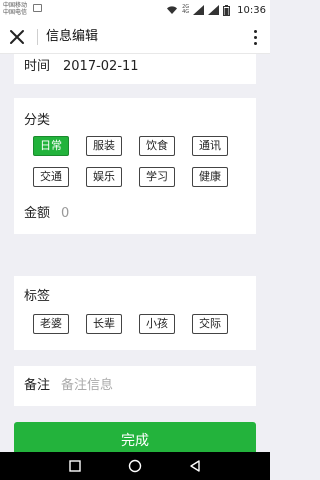  Describe the element at coordinates (65, 214) in the screenshot. I see `amount-input: 0` at that location.